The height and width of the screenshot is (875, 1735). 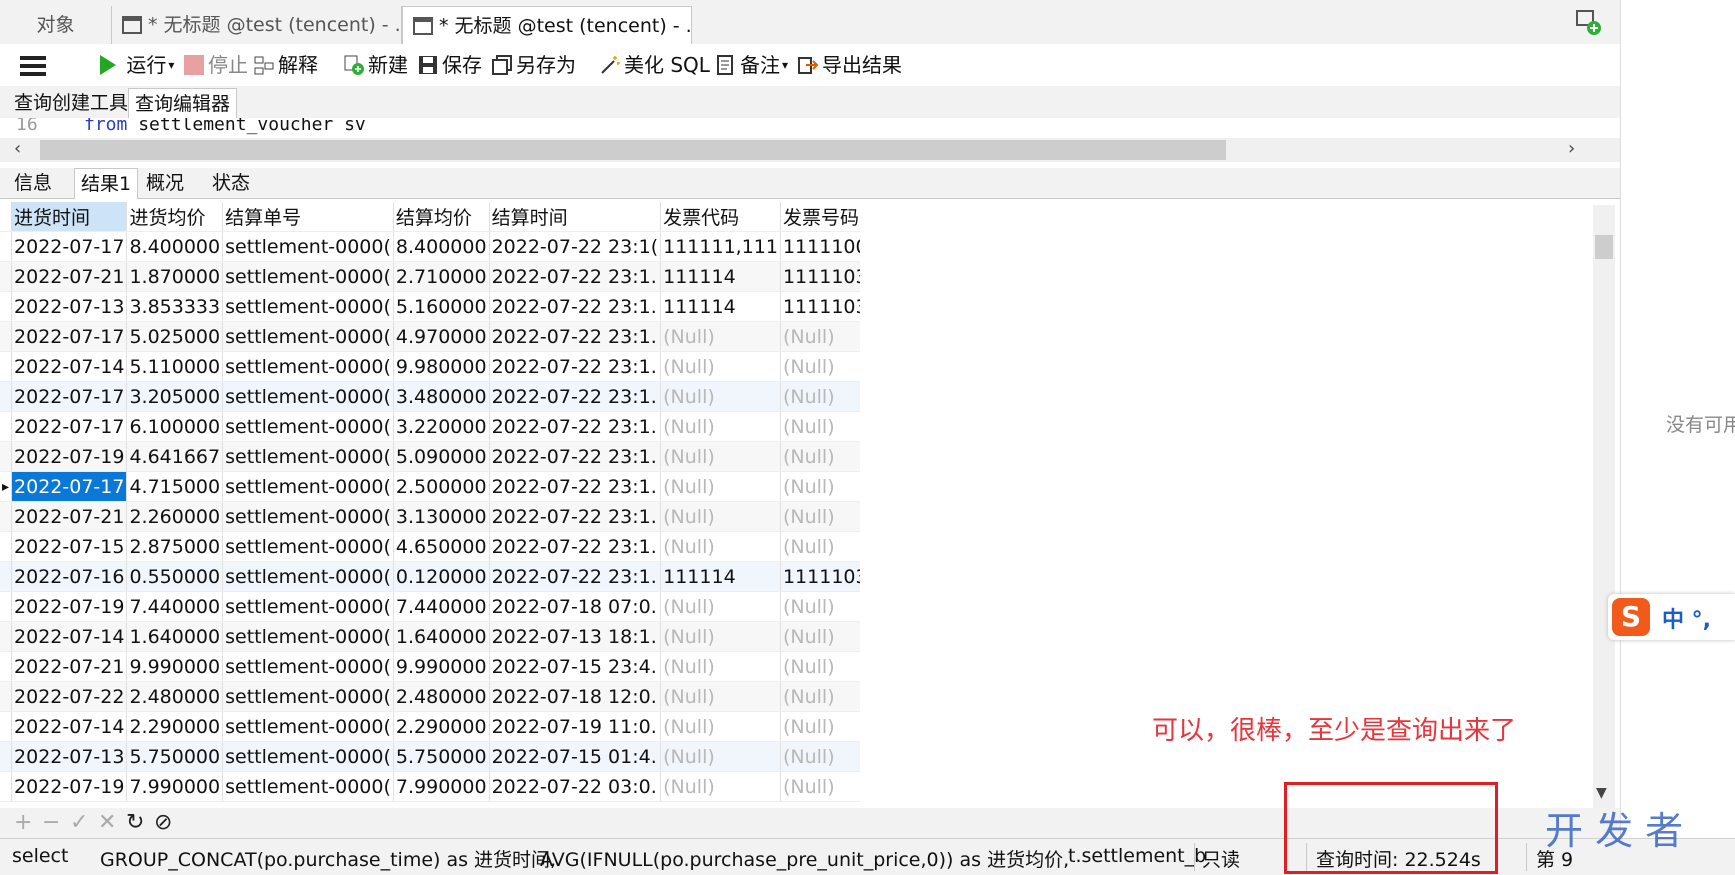 I want to click on table-cell: 0.550000, so click(x=175, y=576).